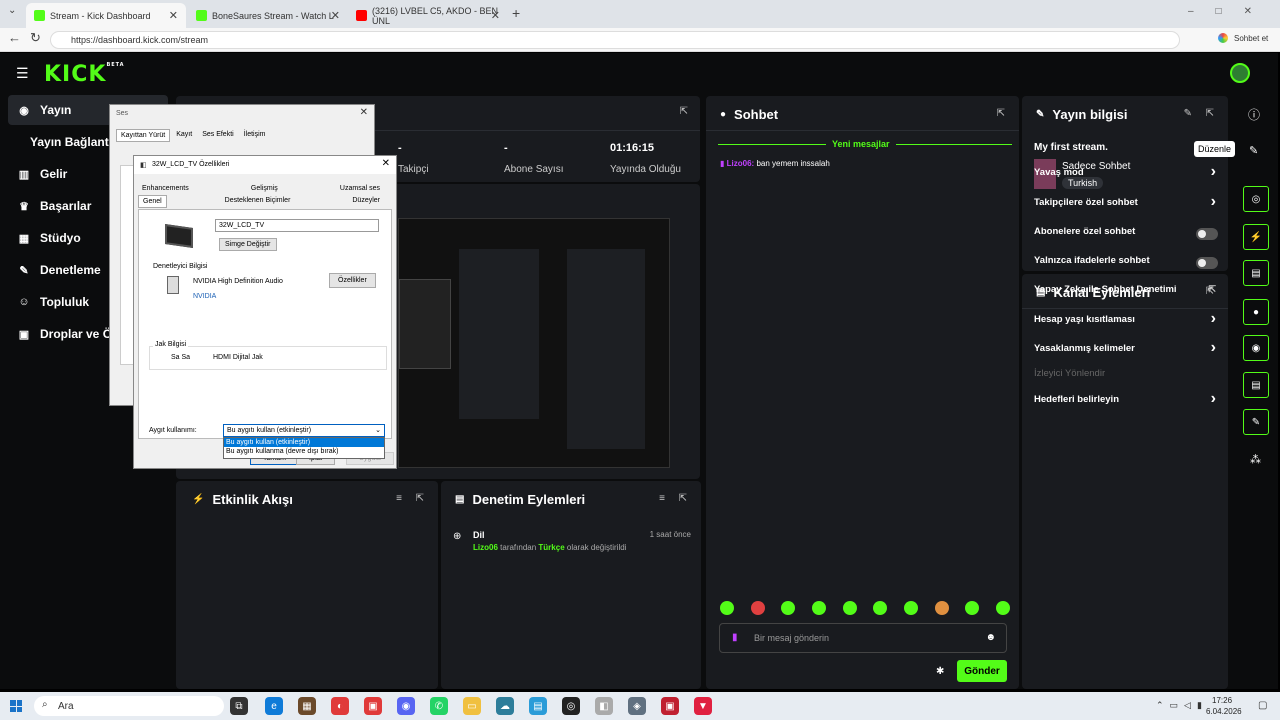  What do you see at coordinates (990, 637) in the screenshot?
I see `emoji-icon: ☻` at bounding box center [990, 637].